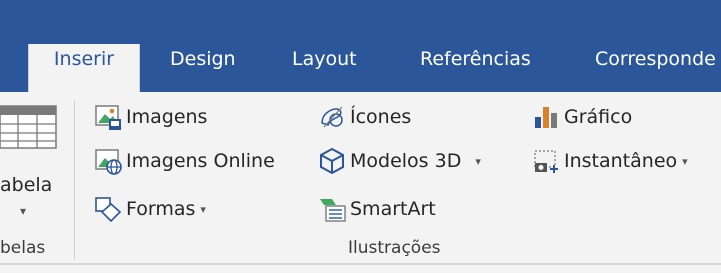 The height and width of the screenshot is (273, 721). What do you see at coordinates (546, 117) in the screenshot?
I see `chart-icon` at bounding box center [546, 117].